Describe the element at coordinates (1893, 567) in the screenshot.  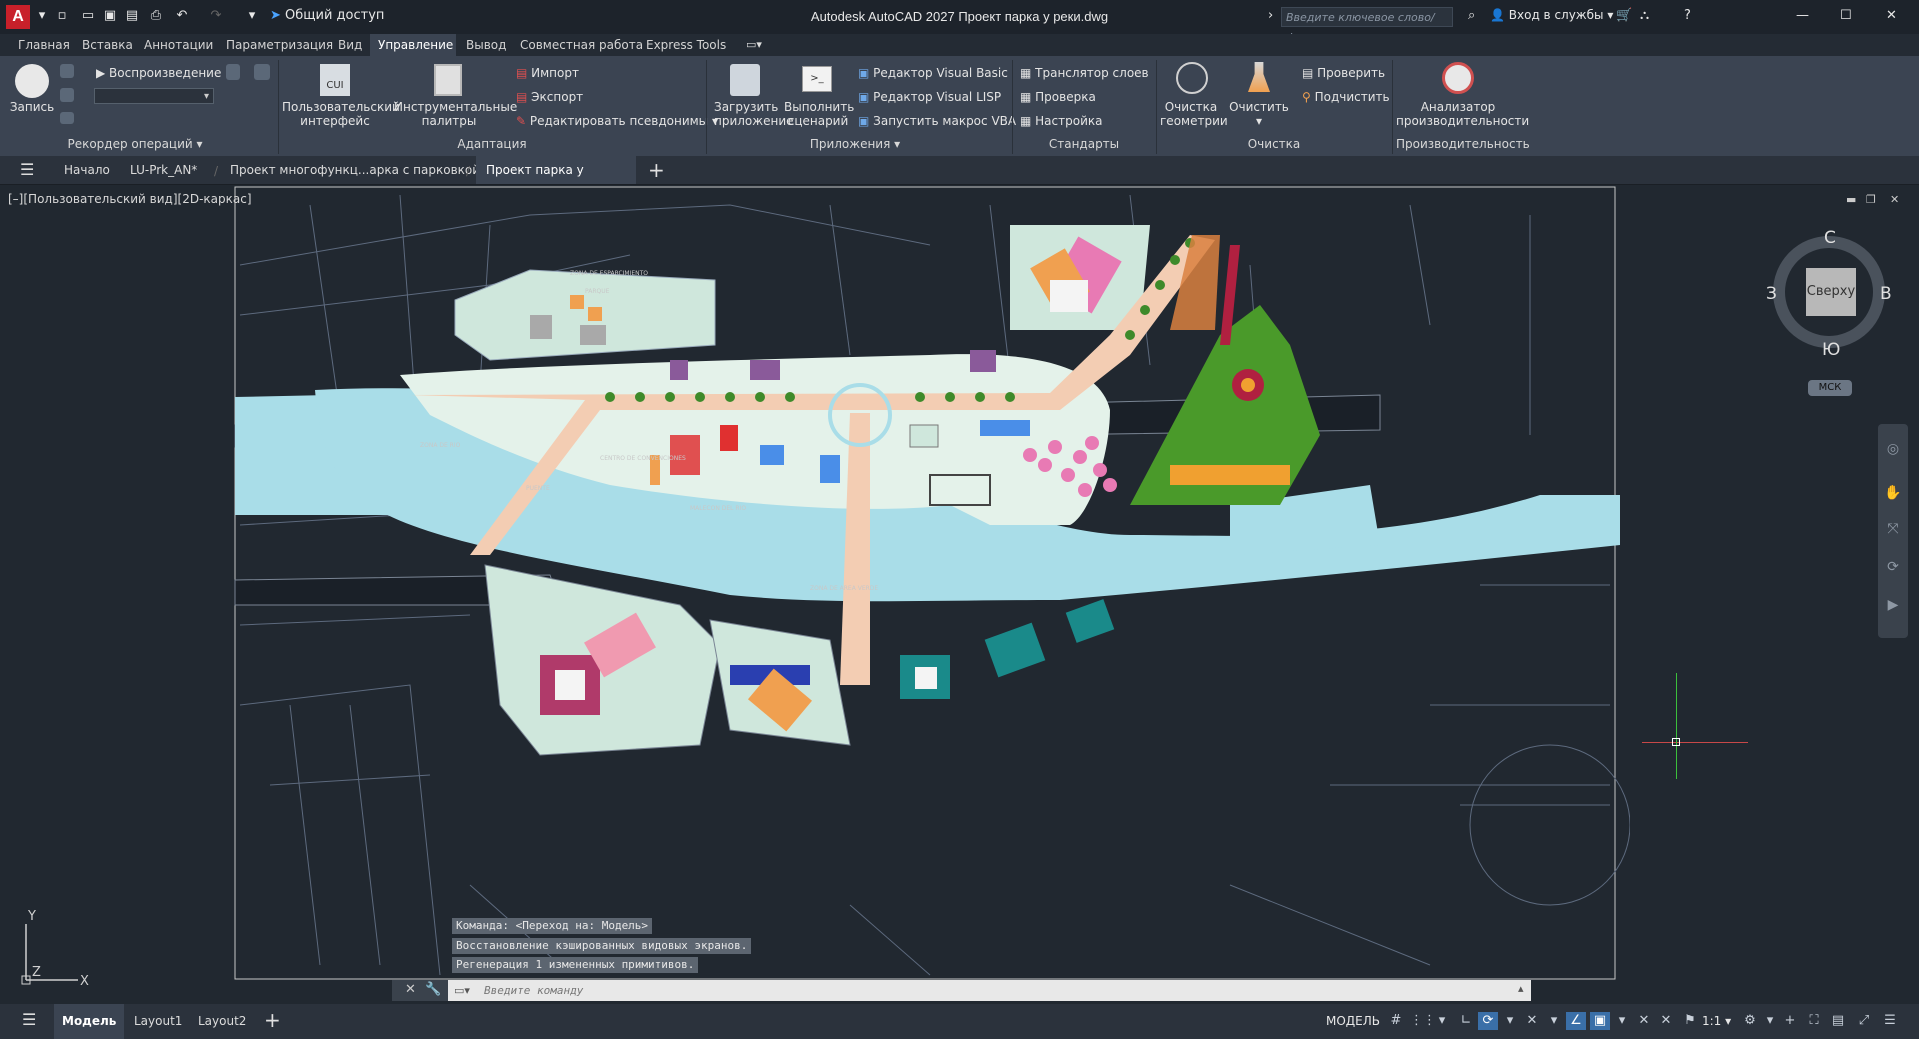
I see `orbit-icon: ⟳` at that location.